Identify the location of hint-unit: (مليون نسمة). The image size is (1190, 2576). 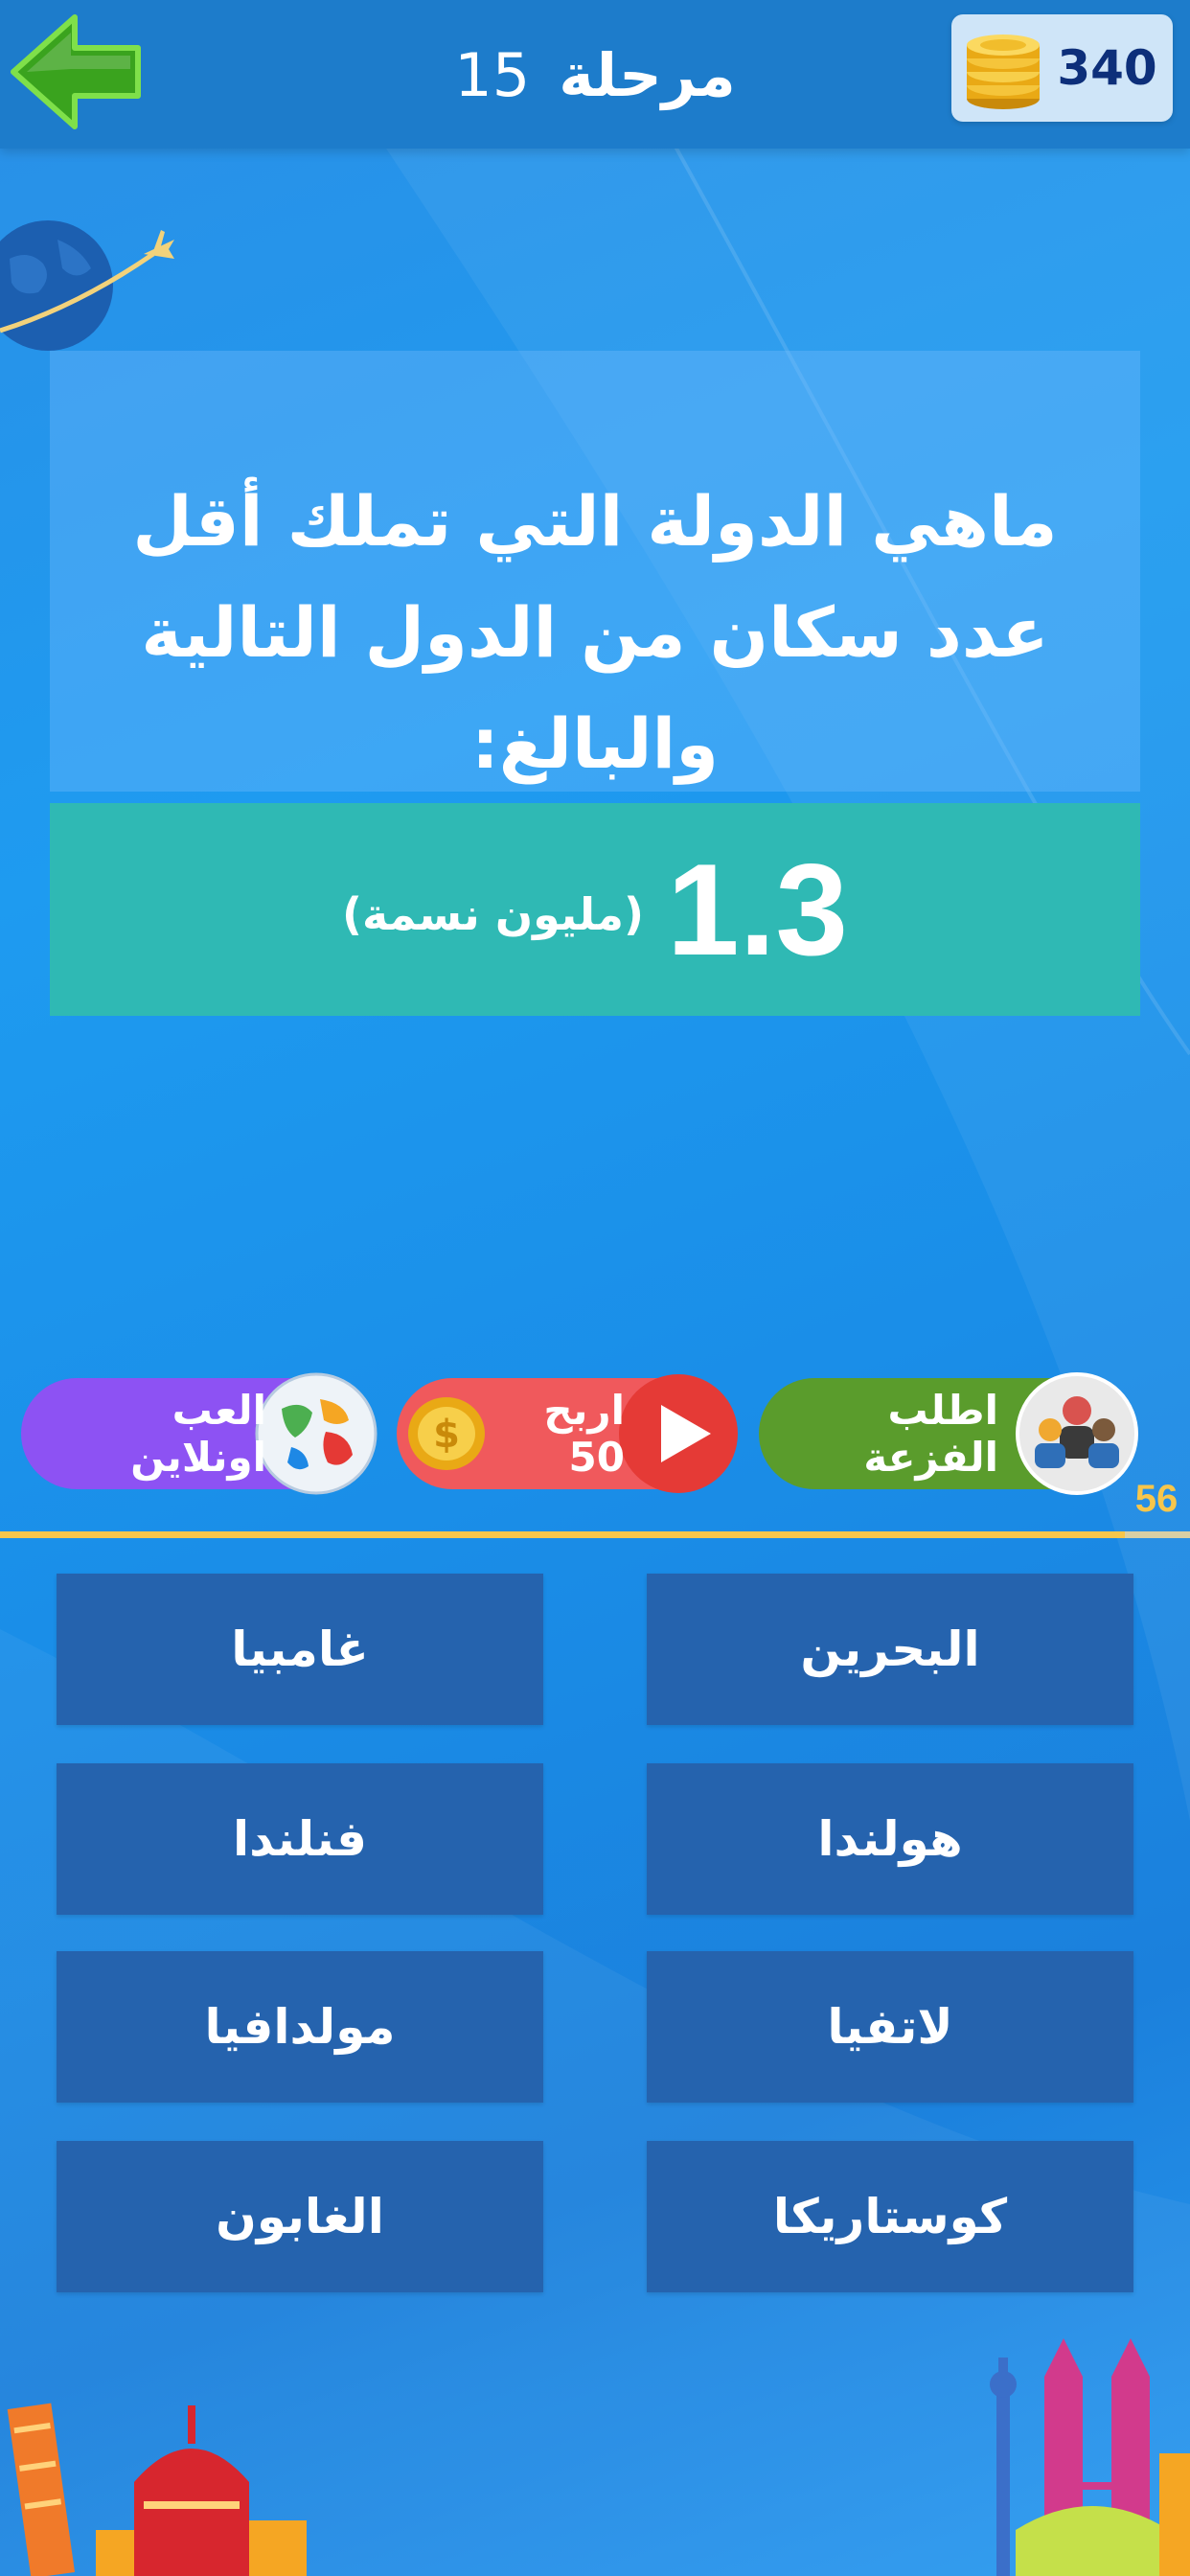
(493, 914).